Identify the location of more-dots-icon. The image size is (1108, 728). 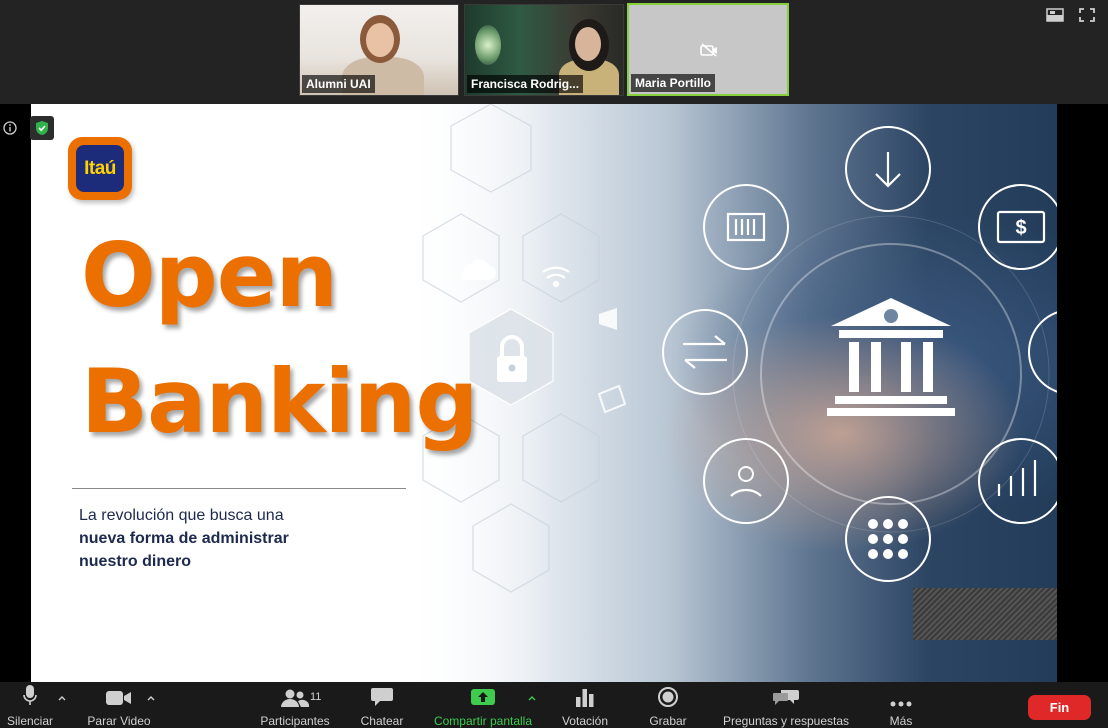
(901, 704).